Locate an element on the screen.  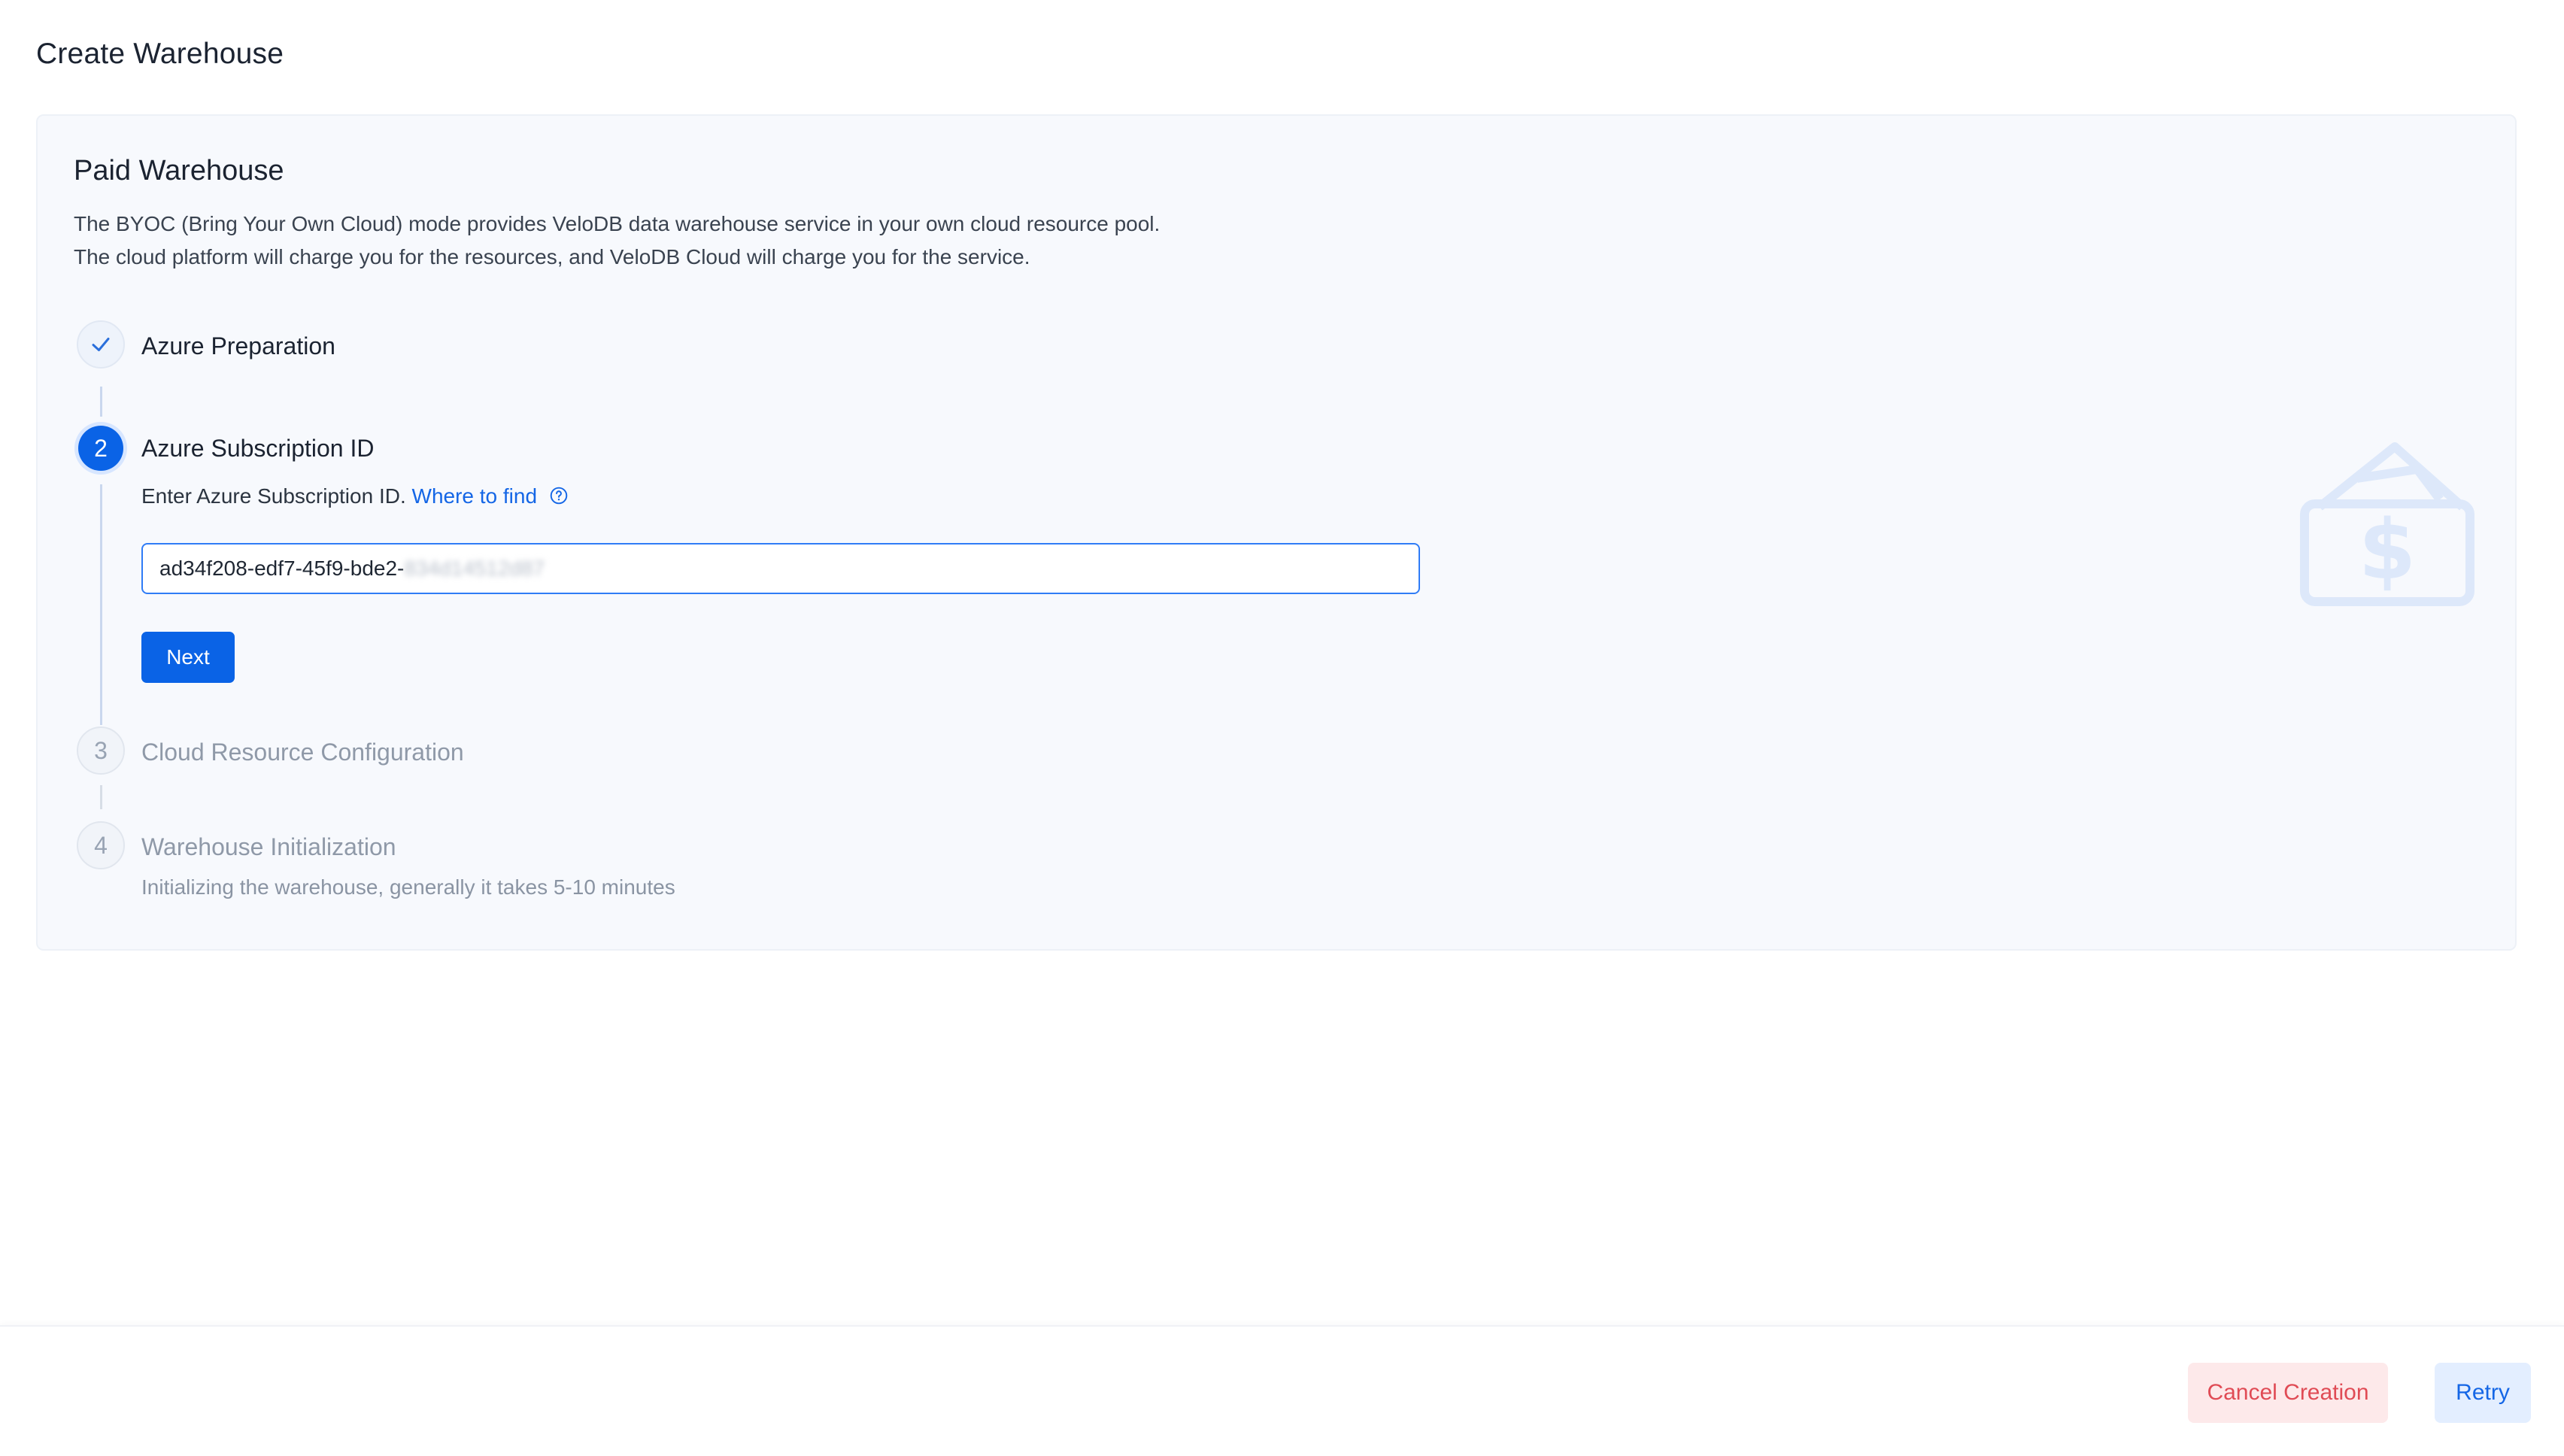
help-circle-icon is located at coordinates (559, 498).